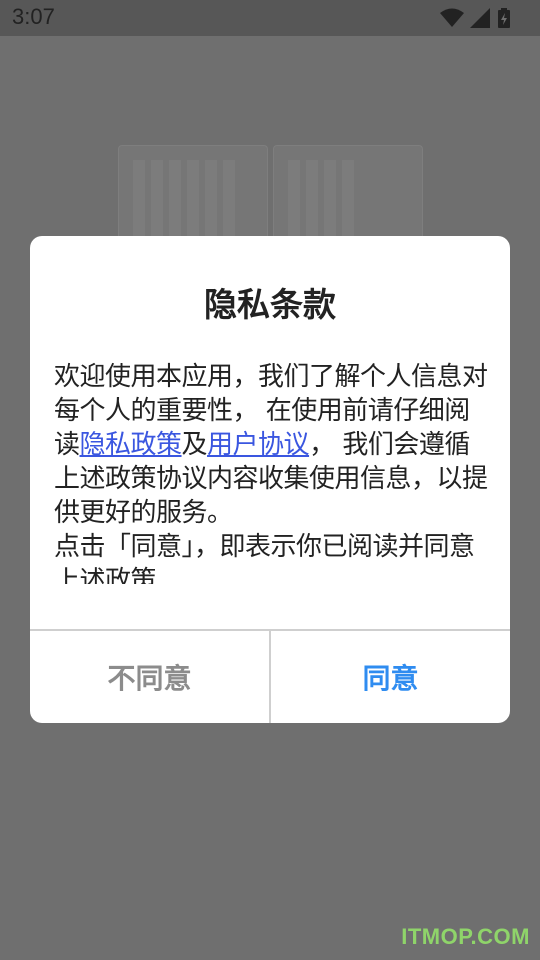 The image size is (540, 960). I want to click on battery-icon, so click(504, 18).